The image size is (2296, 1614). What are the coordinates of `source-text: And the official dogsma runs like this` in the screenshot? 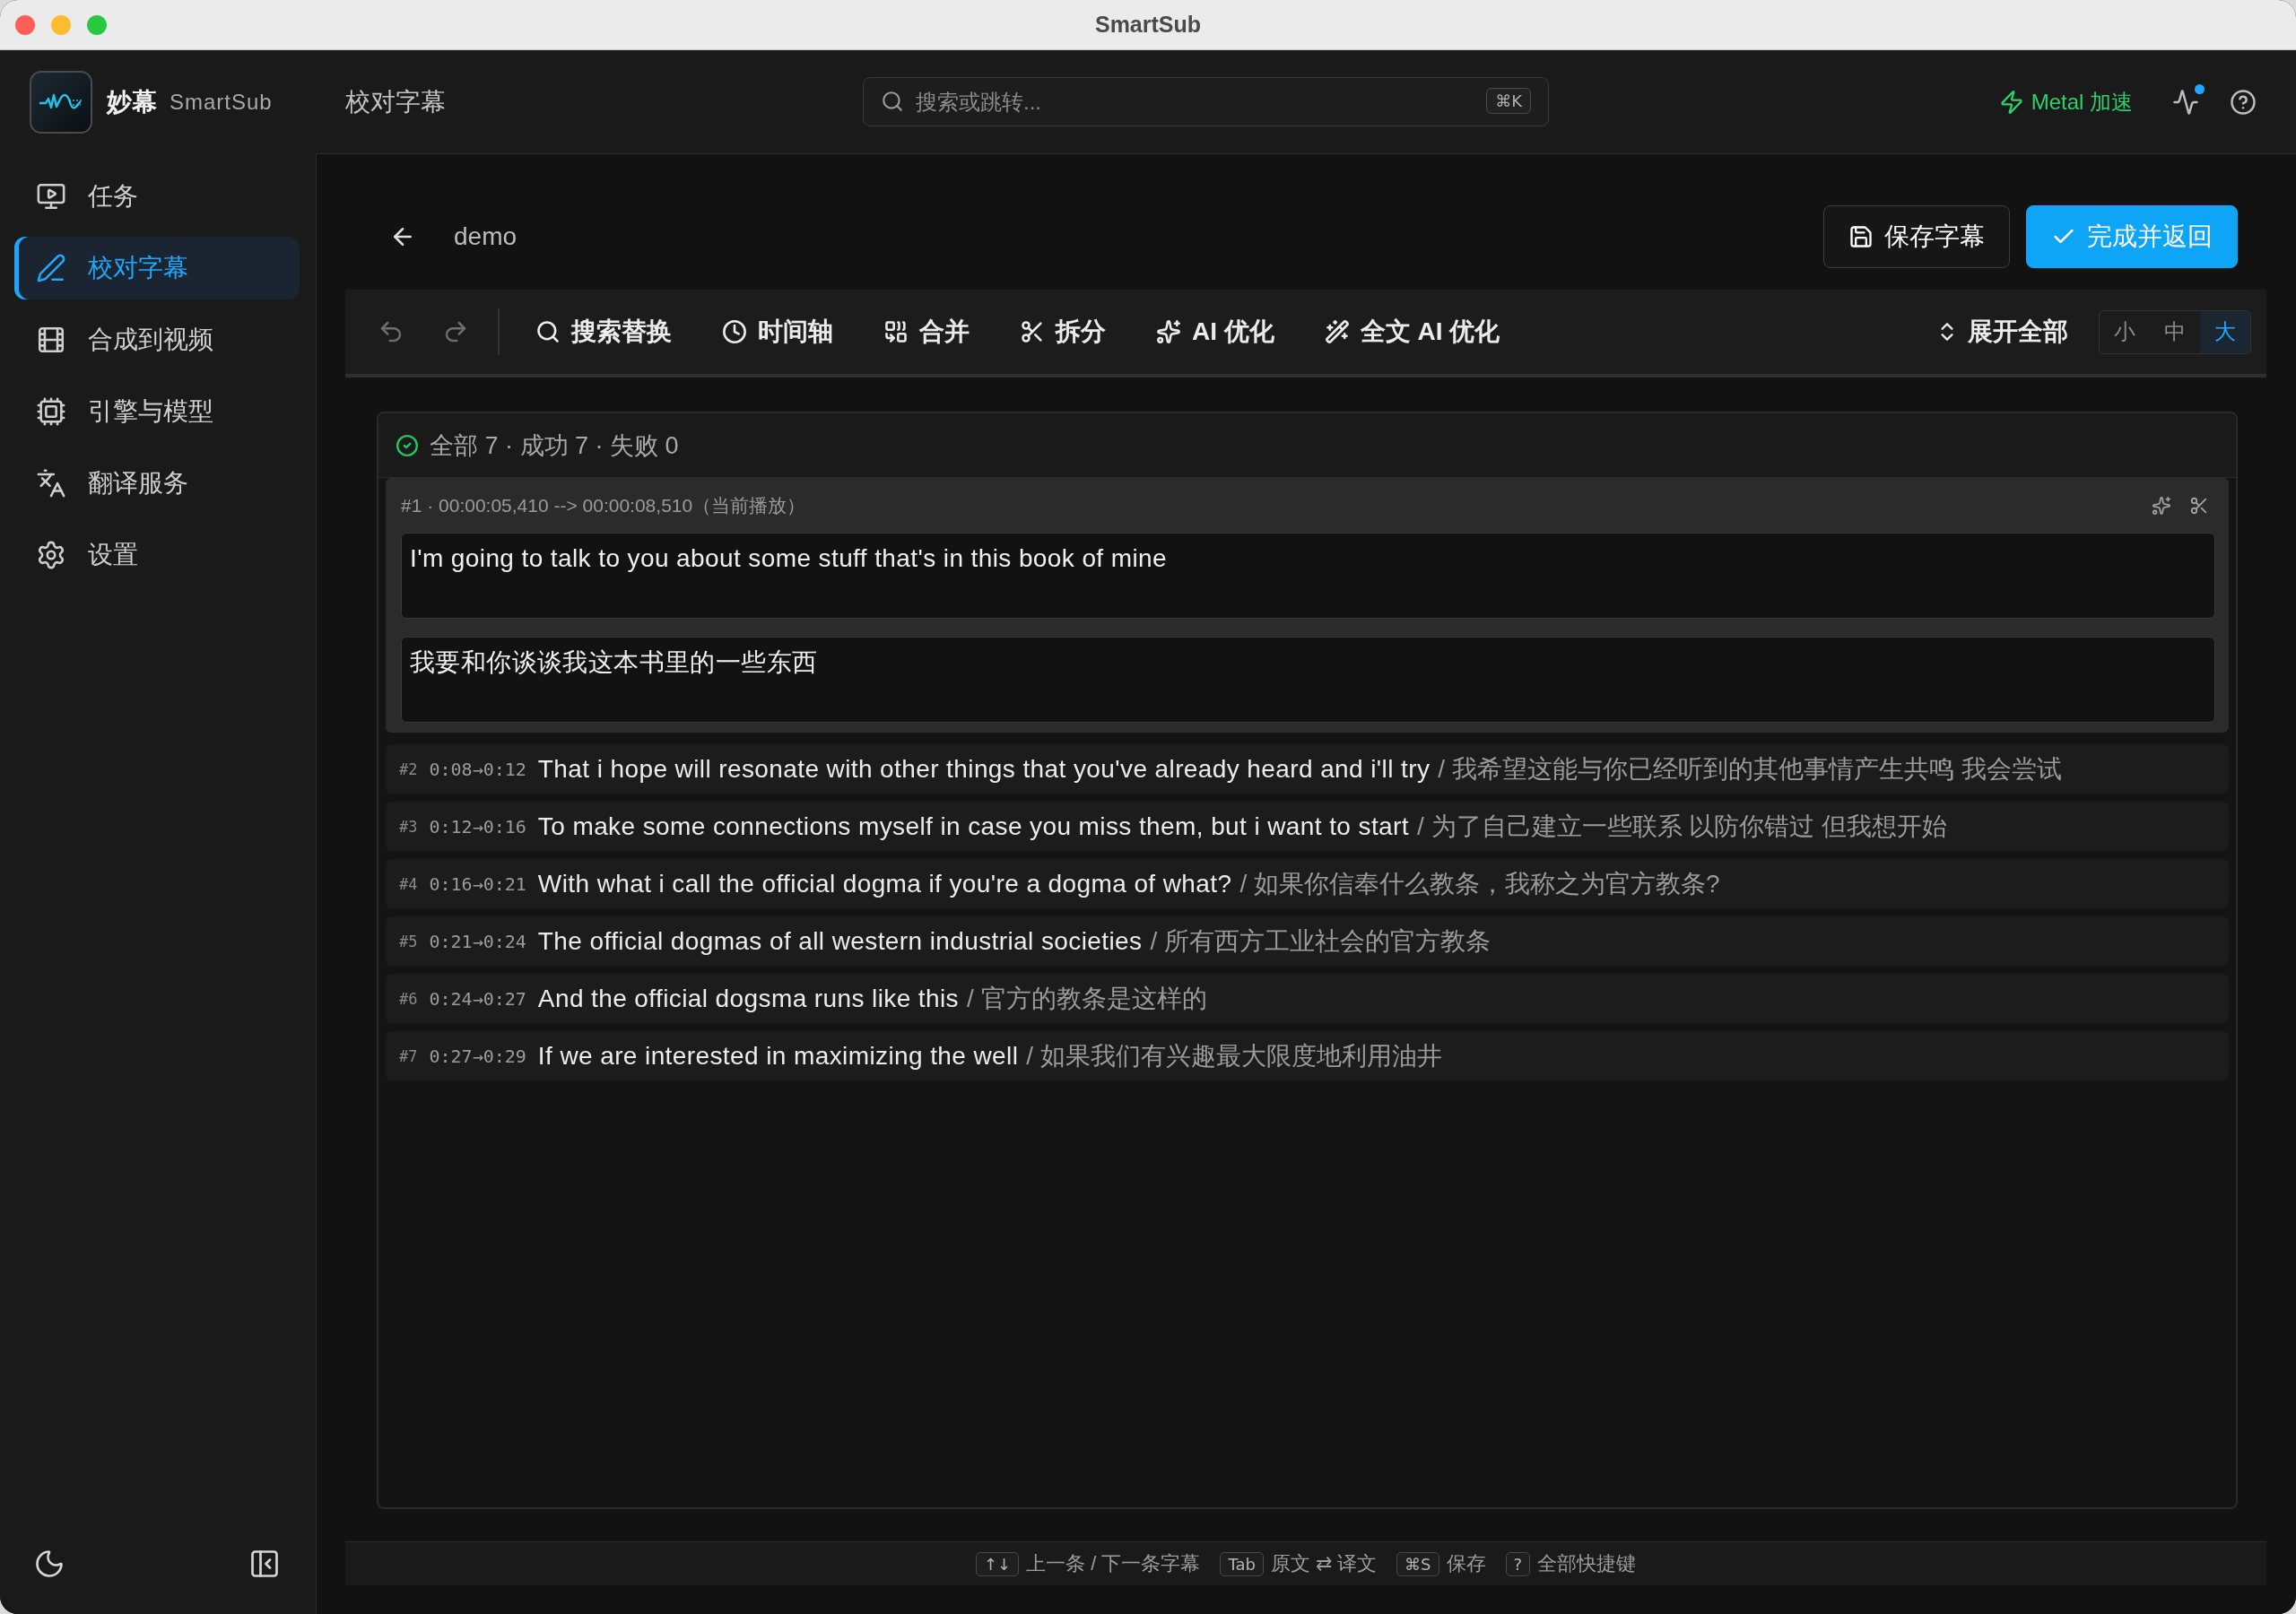 It's located at (748, 998).